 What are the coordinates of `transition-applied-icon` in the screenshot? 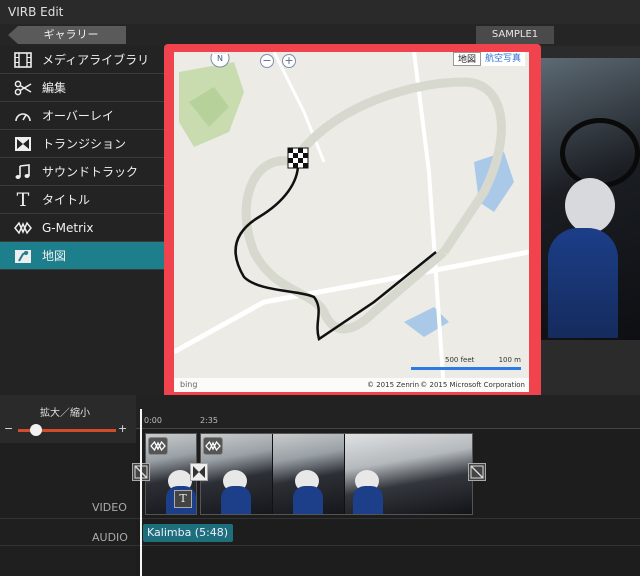 It's located at (199, 472).